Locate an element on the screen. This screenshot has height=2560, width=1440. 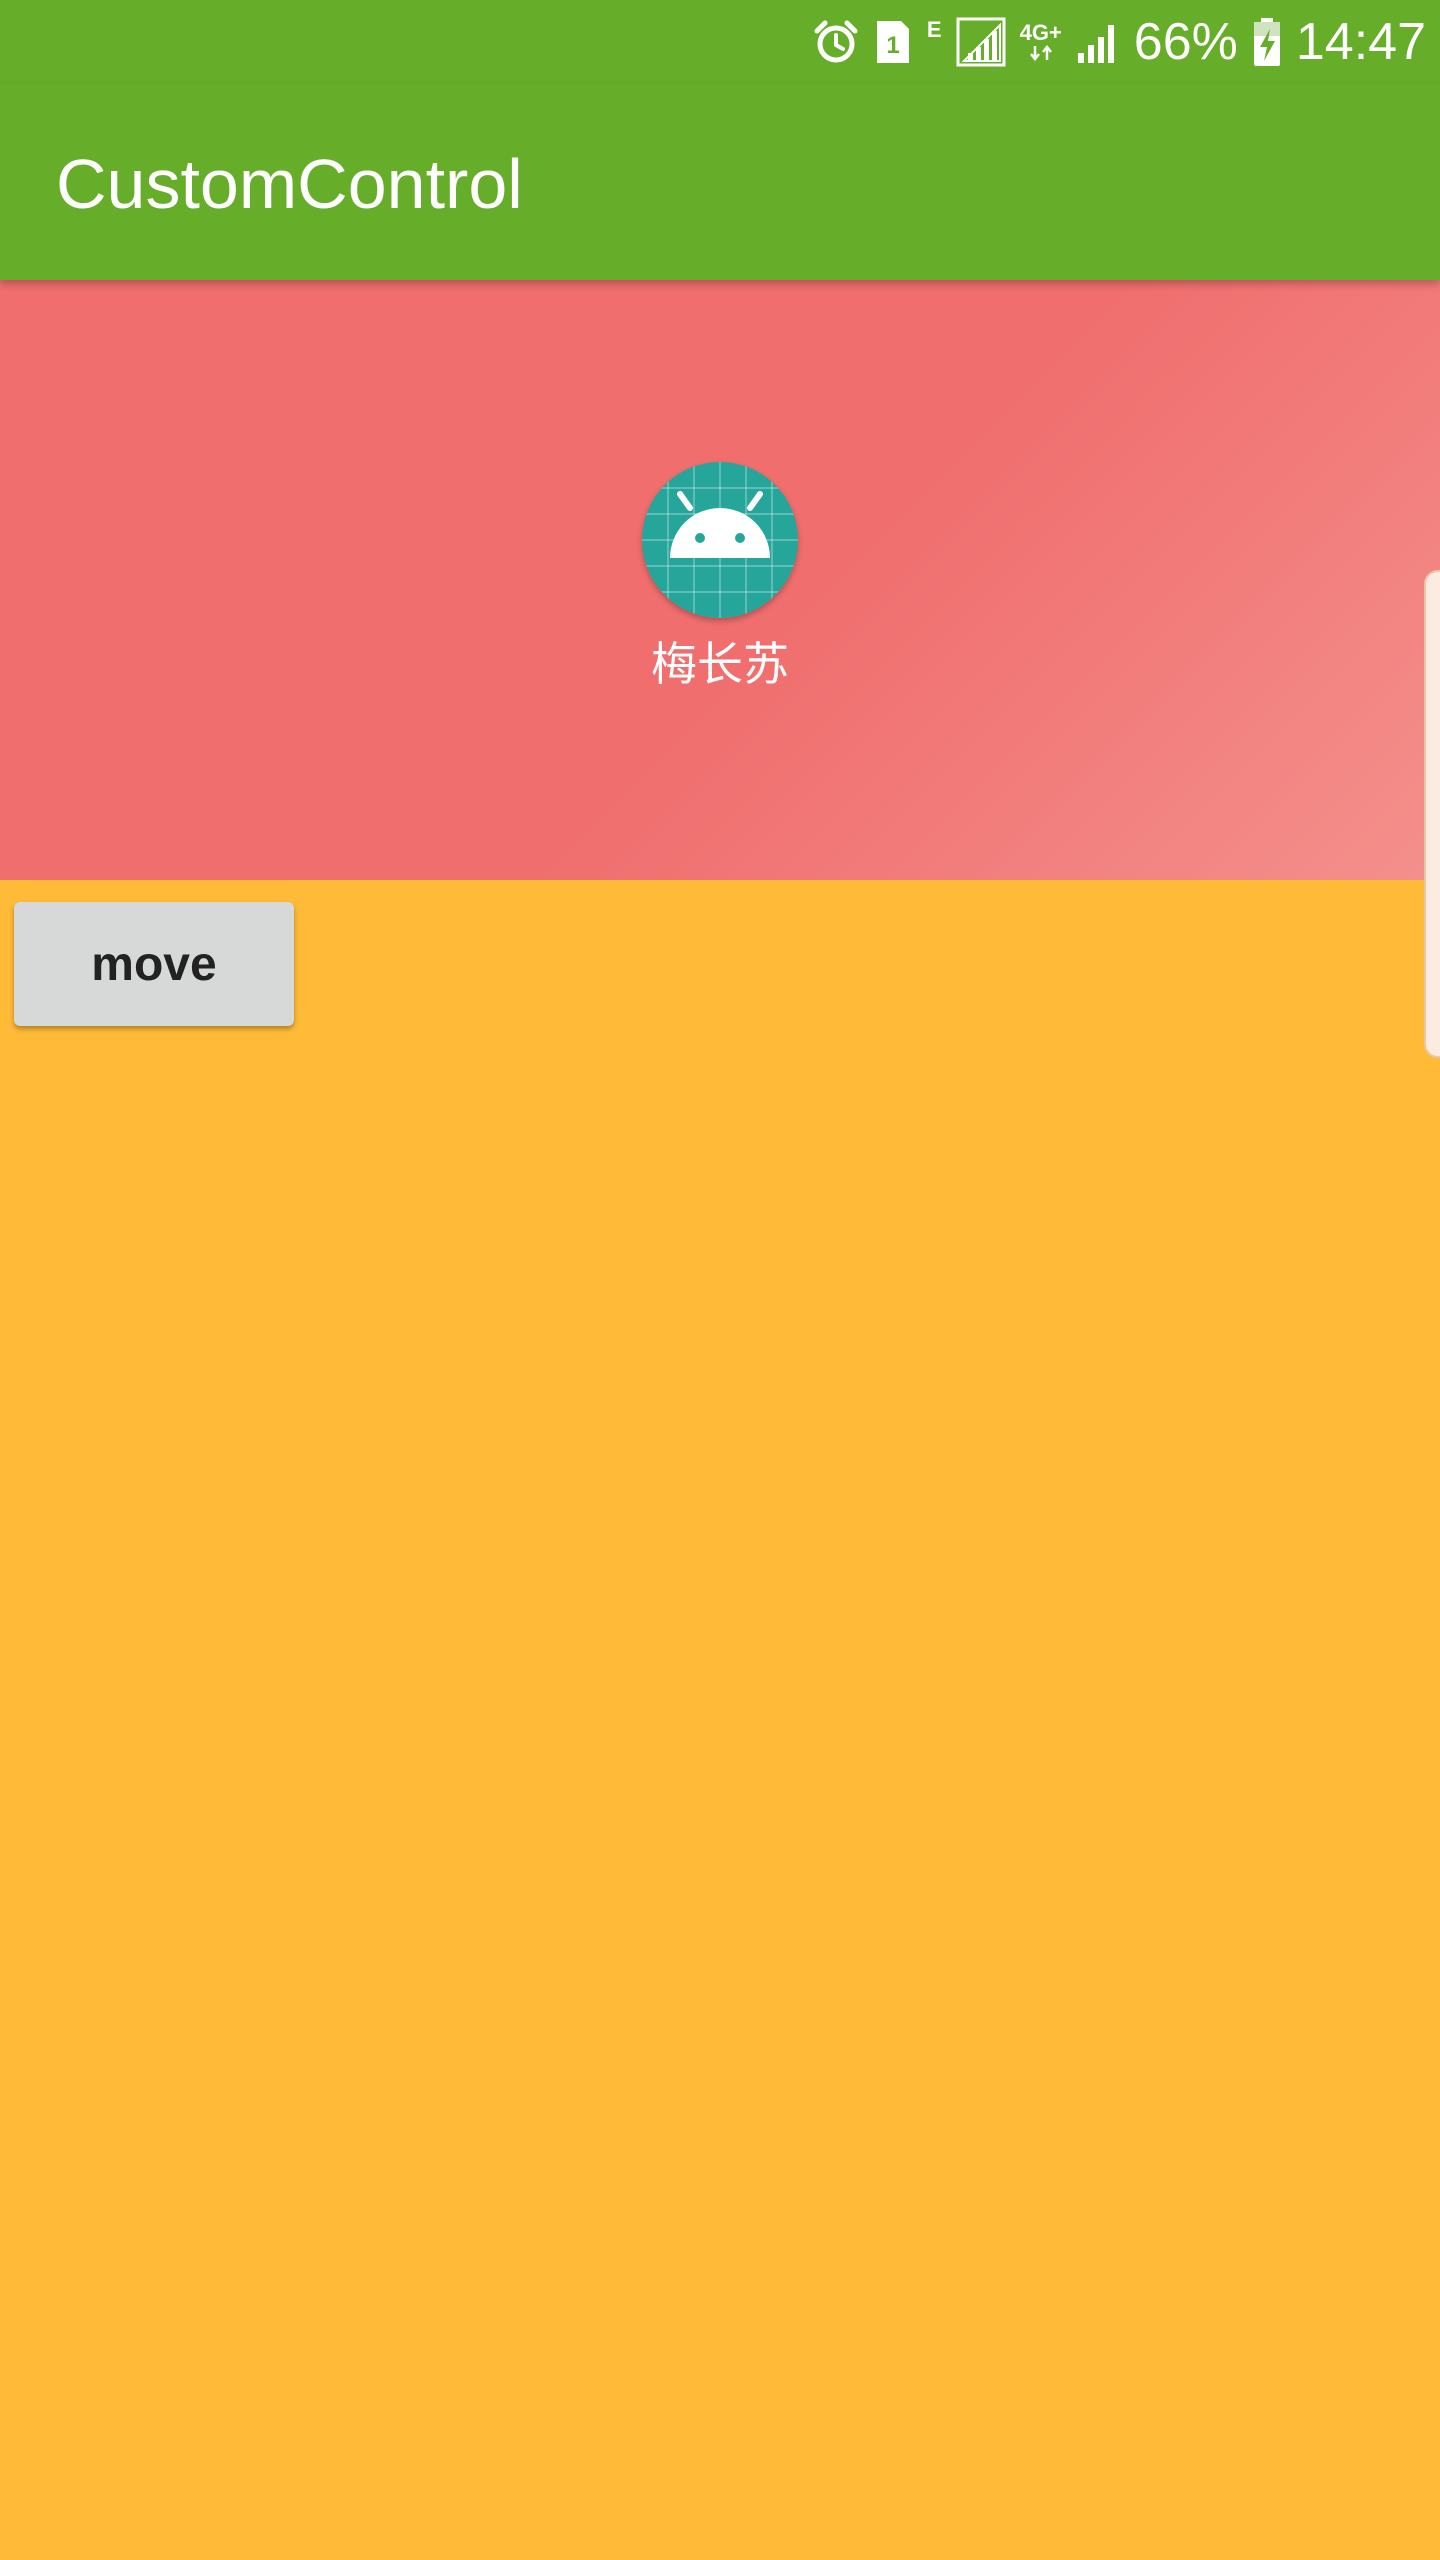
status-icons: 1 E 4G+ 66% 14:47 is located at coordinates (1119, 42).